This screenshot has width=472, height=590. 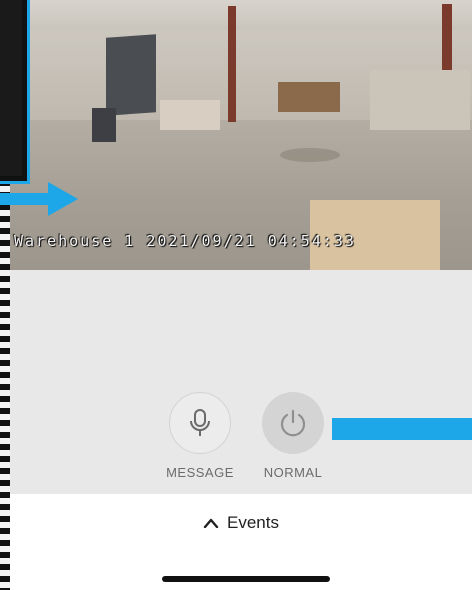 I want to click on highlight-frame-fill, so click(x=11, y=88).